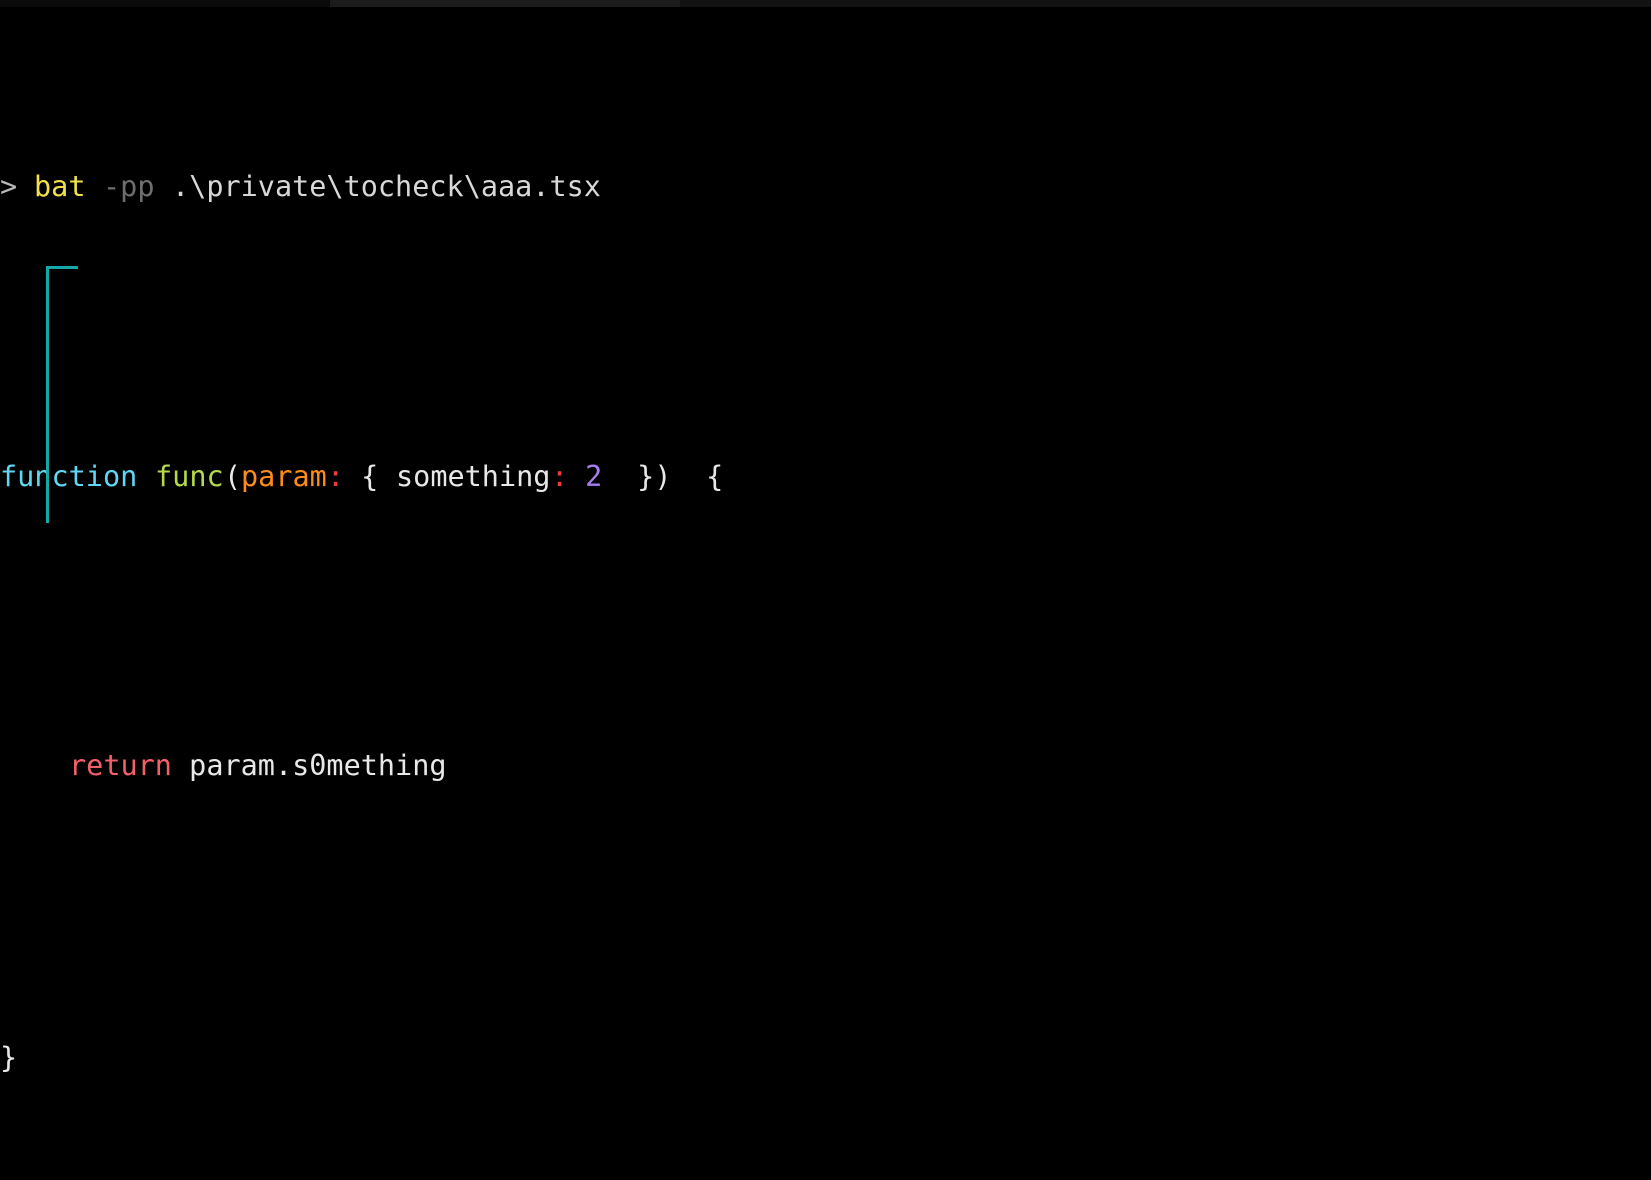 This screenshot has height=1180, width=1651. I want to click on terminal-line-close-brace: }, so click(825, 993).